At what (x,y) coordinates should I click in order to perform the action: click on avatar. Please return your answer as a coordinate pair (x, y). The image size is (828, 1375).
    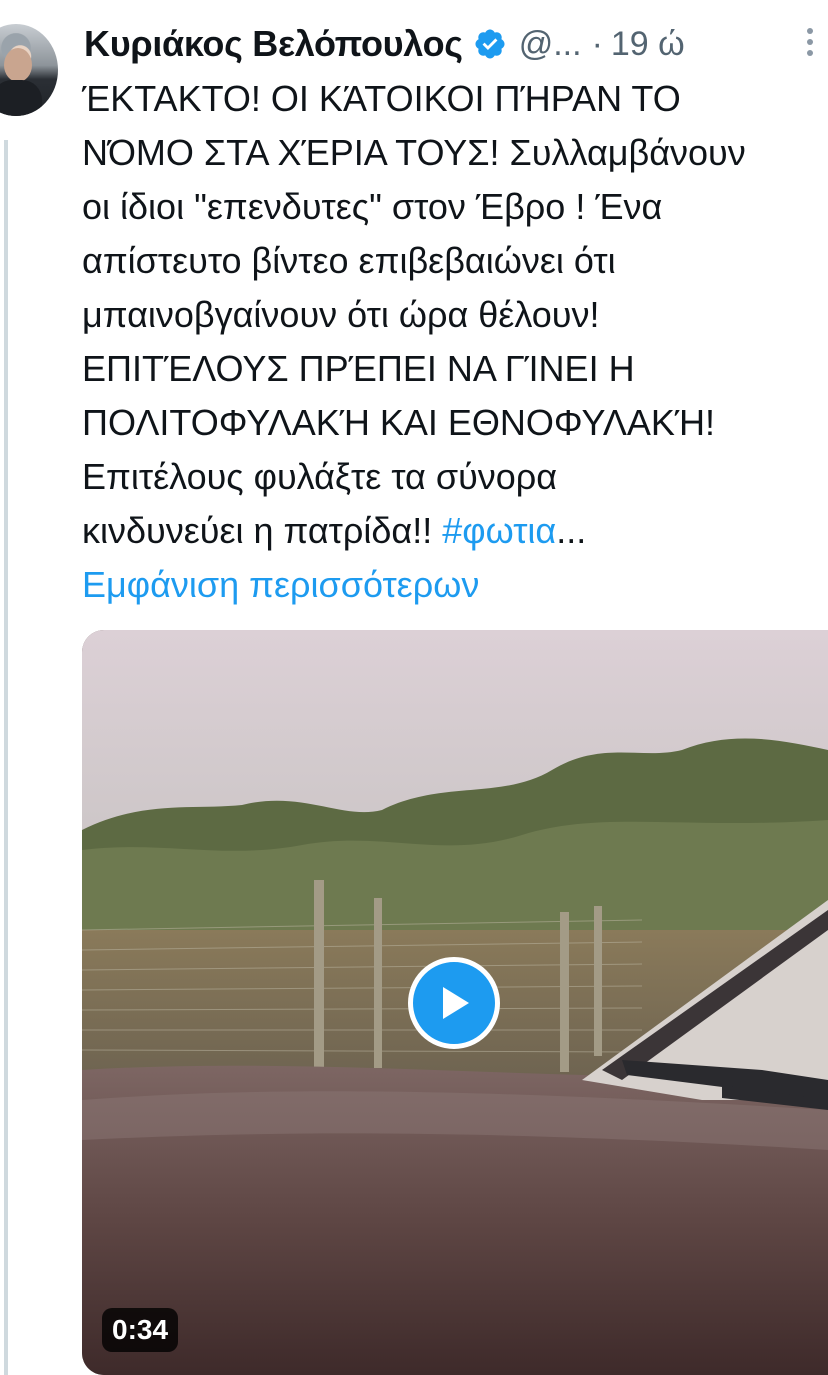
    Looking at the image, I should click on (29, 70).